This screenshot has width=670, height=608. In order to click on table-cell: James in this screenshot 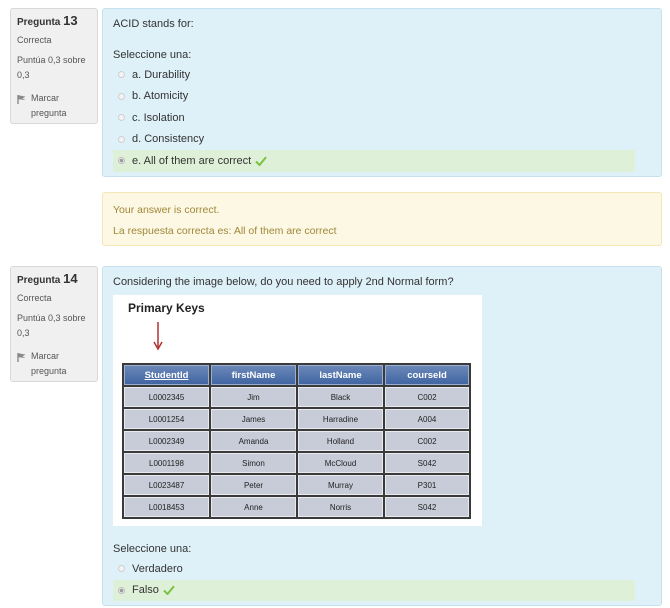, I will do `click(253, 419)`.